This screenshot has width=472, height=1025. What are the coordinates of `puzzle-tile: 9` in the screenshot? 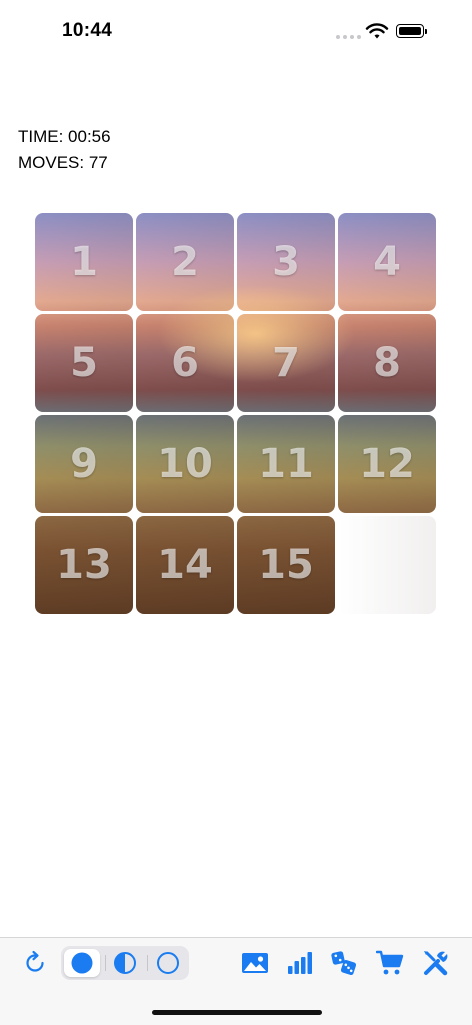 It's located at (84, 464).